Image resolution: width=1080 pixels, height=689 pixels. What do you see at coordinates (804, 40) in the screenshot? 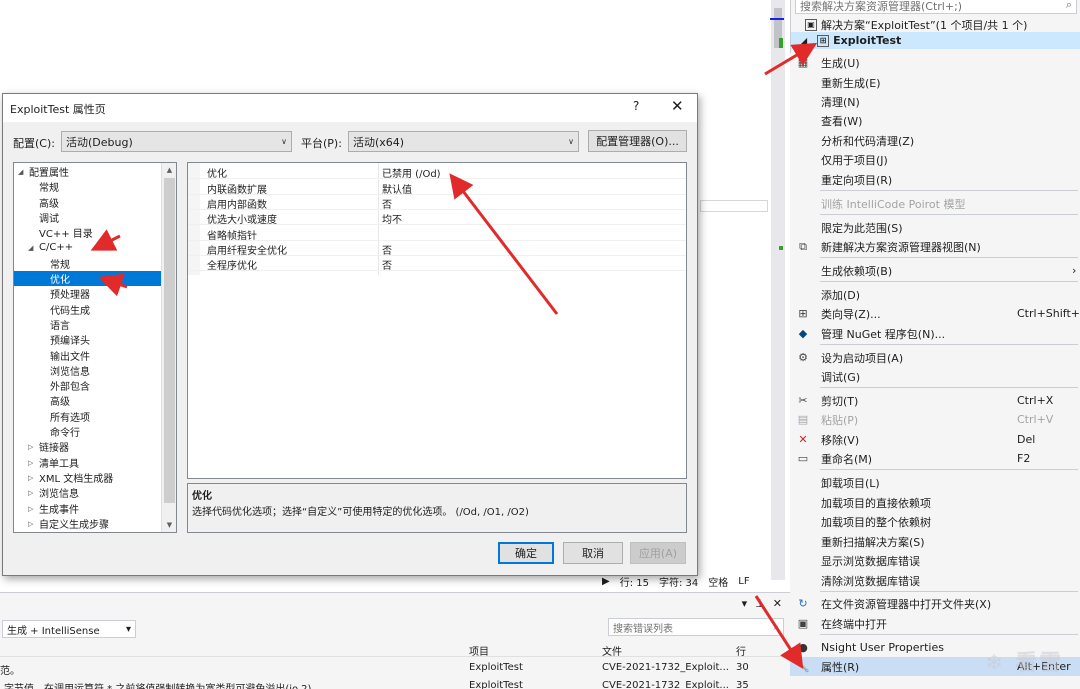
I see `expand-toggle-icon: ◢` at bounding box center [804, 40].